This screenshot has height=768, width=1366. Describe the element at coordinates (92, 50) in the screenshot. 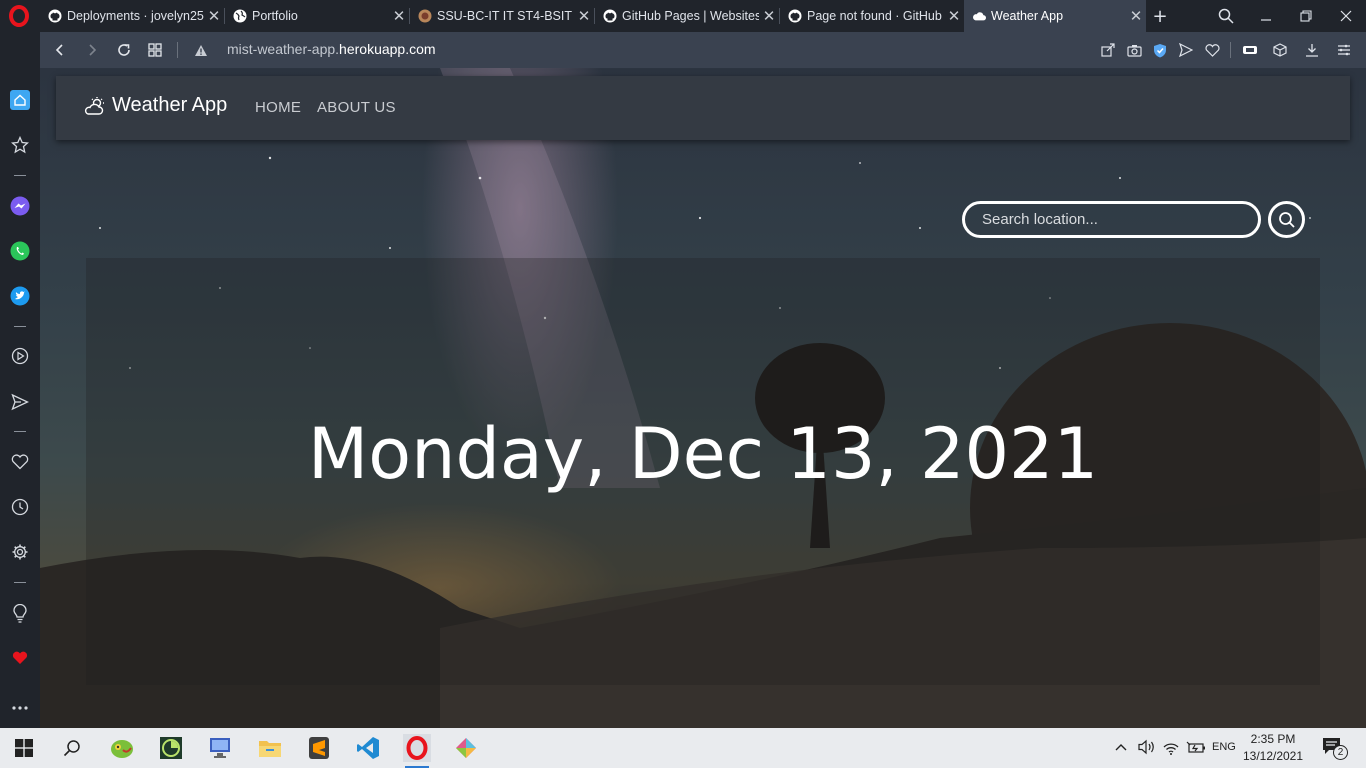

I see `forward-button` at that location.